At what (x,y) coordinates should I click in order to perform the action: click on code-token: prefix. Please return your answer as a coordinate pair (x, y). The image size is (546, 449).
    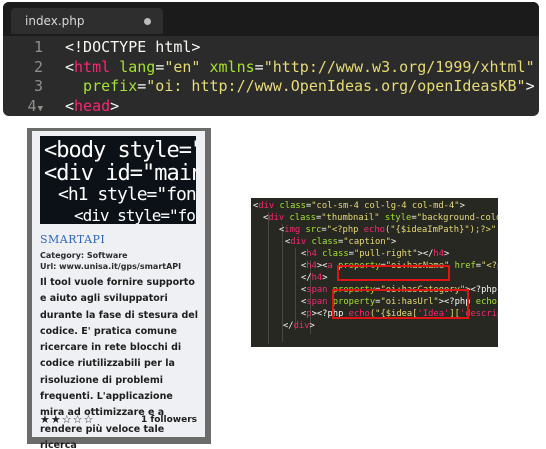
    Looking at the image, I should click on (101, 86).